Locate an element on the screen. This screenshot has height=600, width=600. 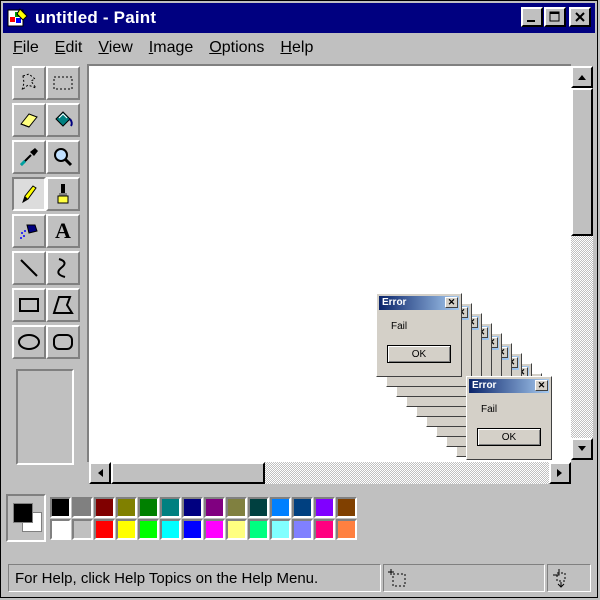
arrow-up-icon is located at coordinates (582, 77).